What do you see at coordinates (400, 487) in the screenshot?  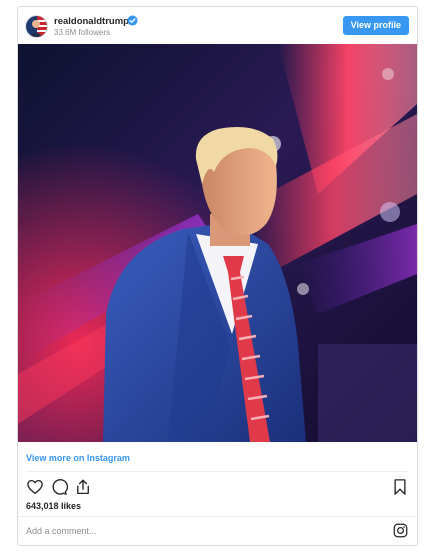 I see `bookmark-icon` at bounding box center [400, 487].